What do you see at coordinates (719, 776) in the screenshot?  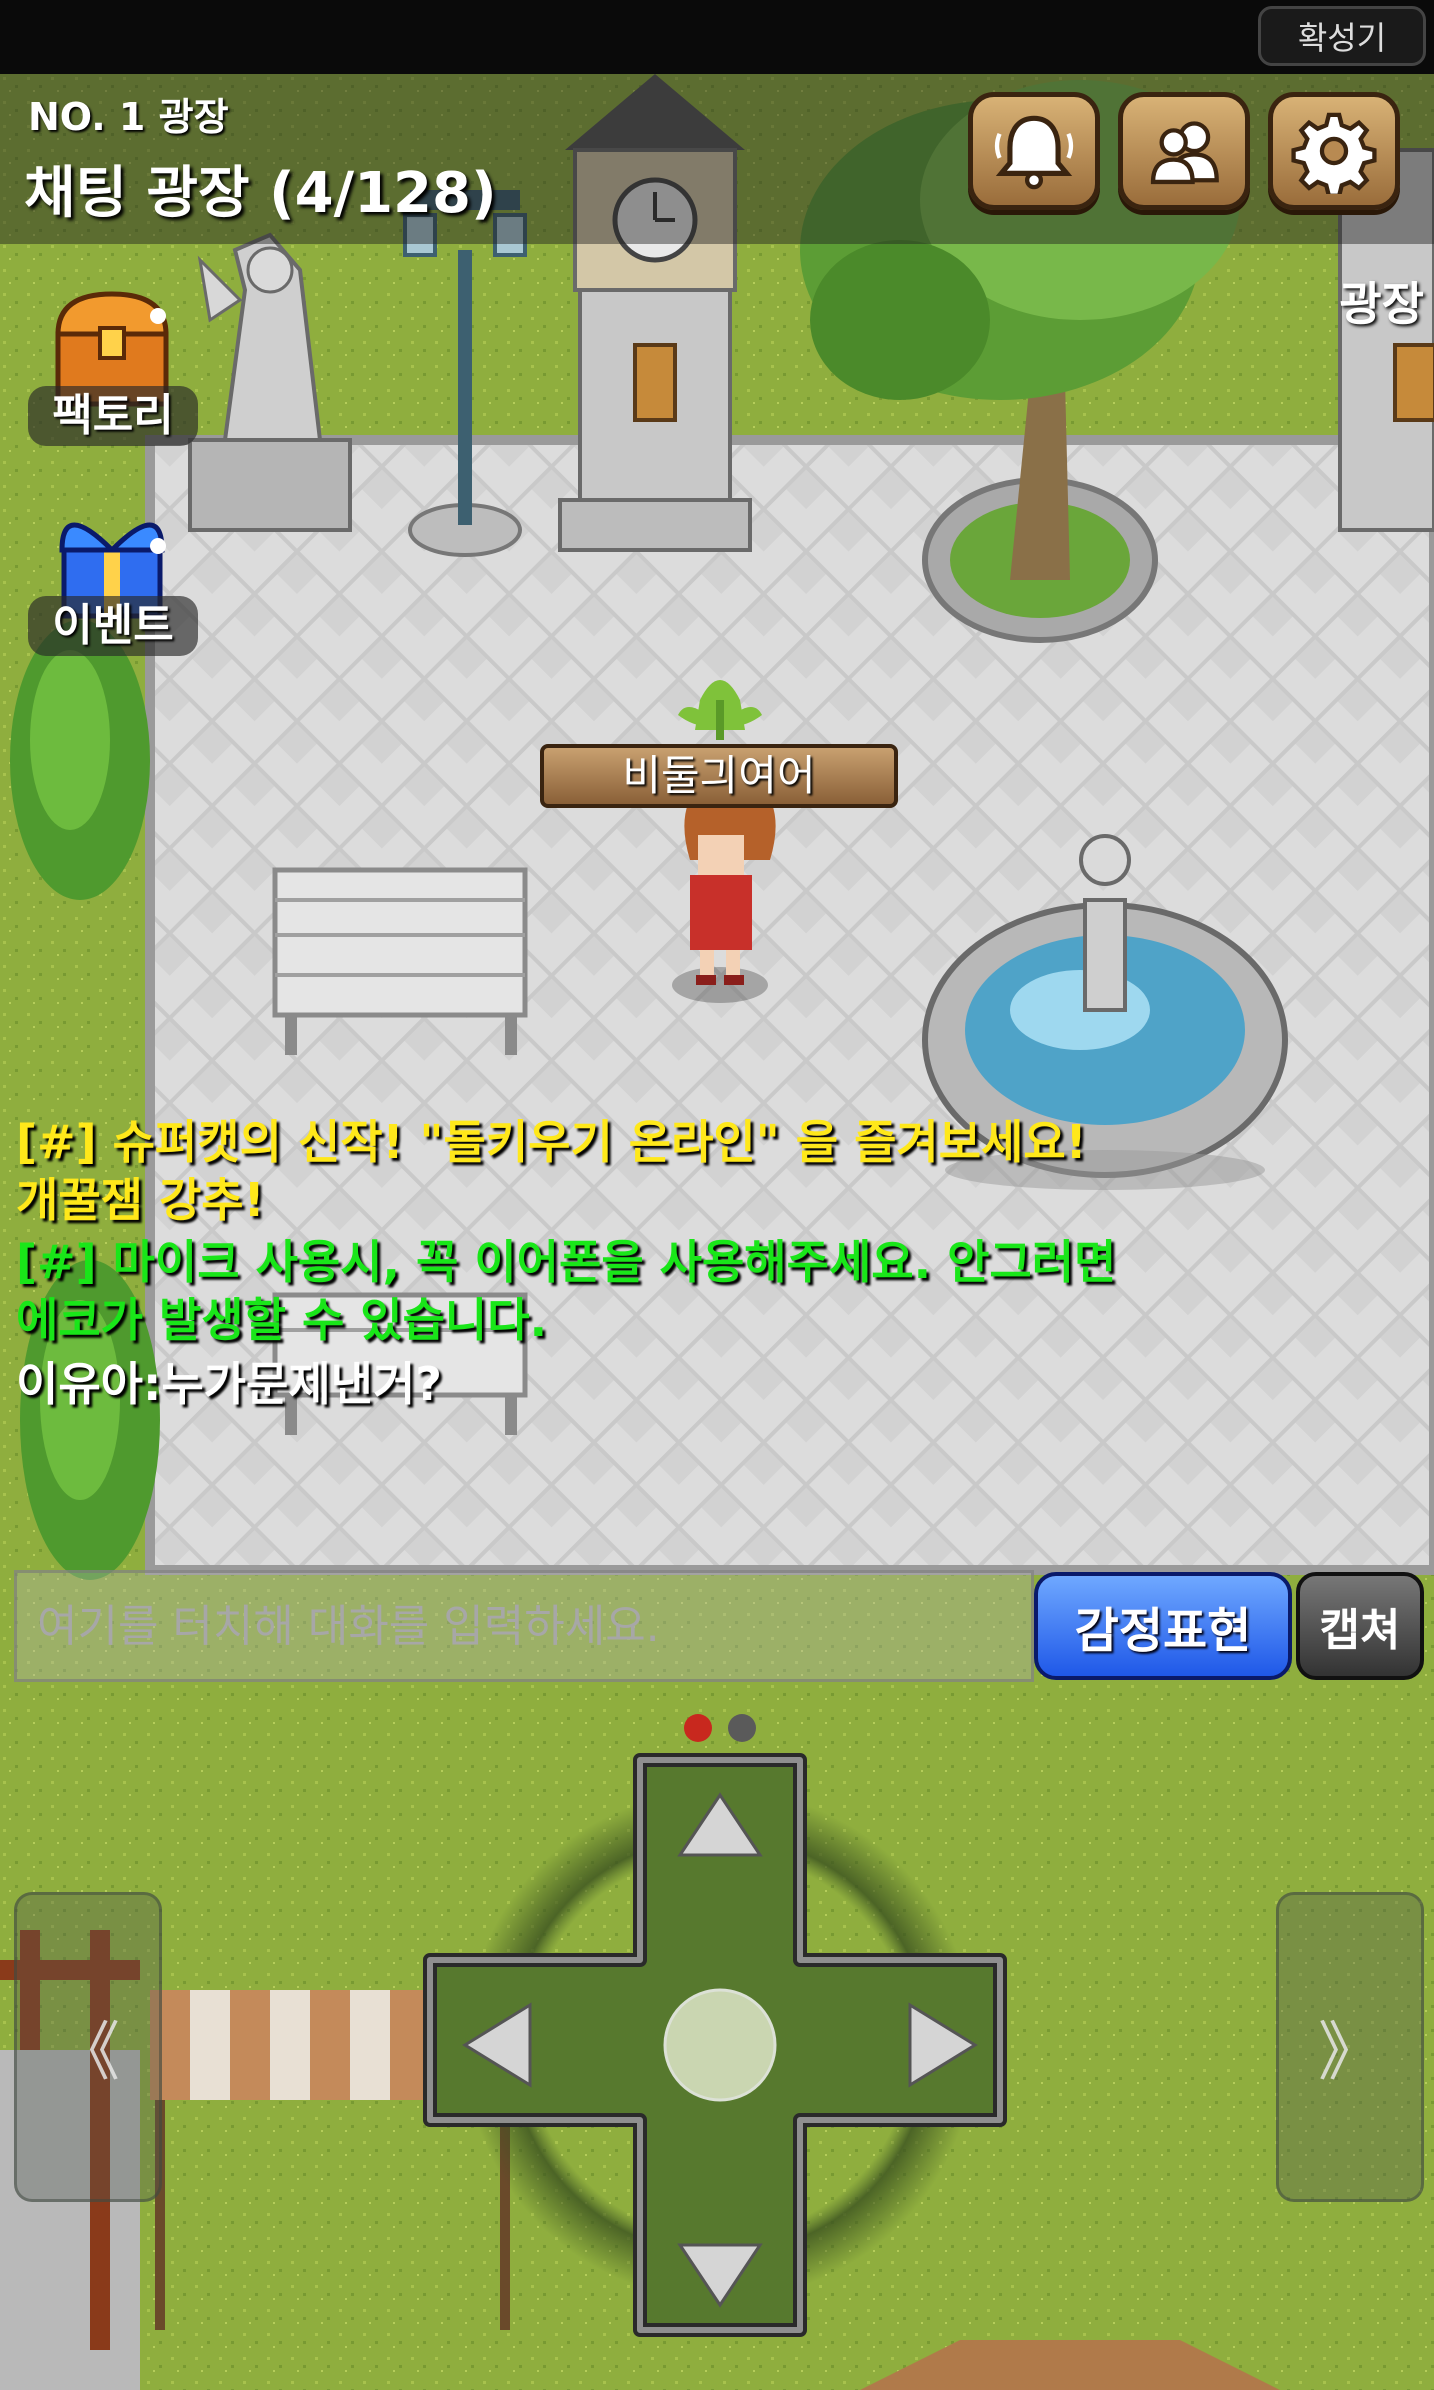 I see `player-nameplate: 비둘긔여어` at bounding box center [719, 776].